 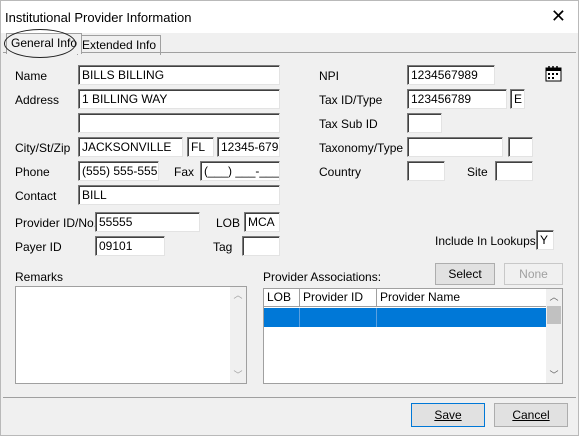 What do you see at coordinates (424, 123) in the screenshot?
I see `taxsubid-field` at bounding box center [424, 123].